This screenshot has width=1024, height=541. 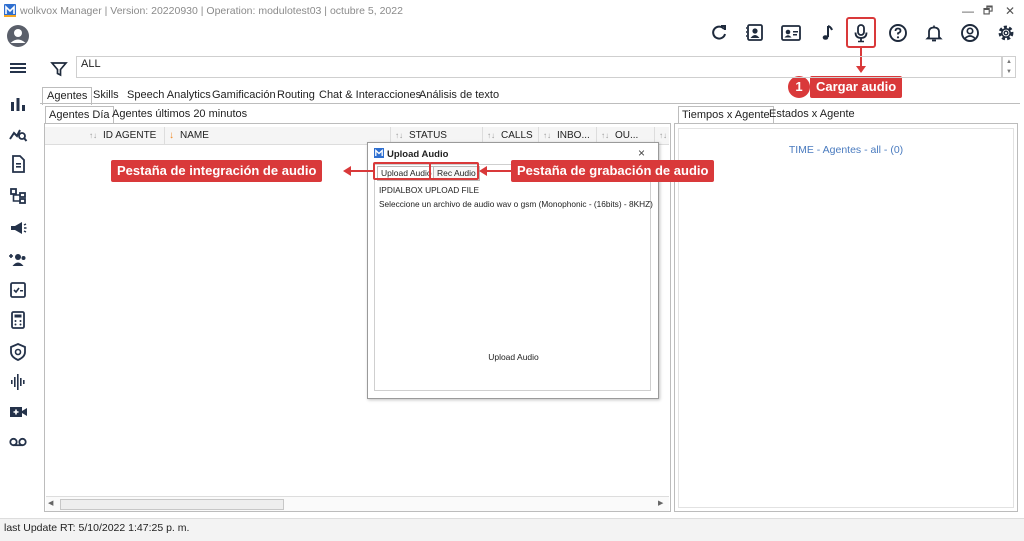 What do you see at coordinates (18, 442) in the screenshot?
I see `voicemail-icon` at bounding box center [18, 442].